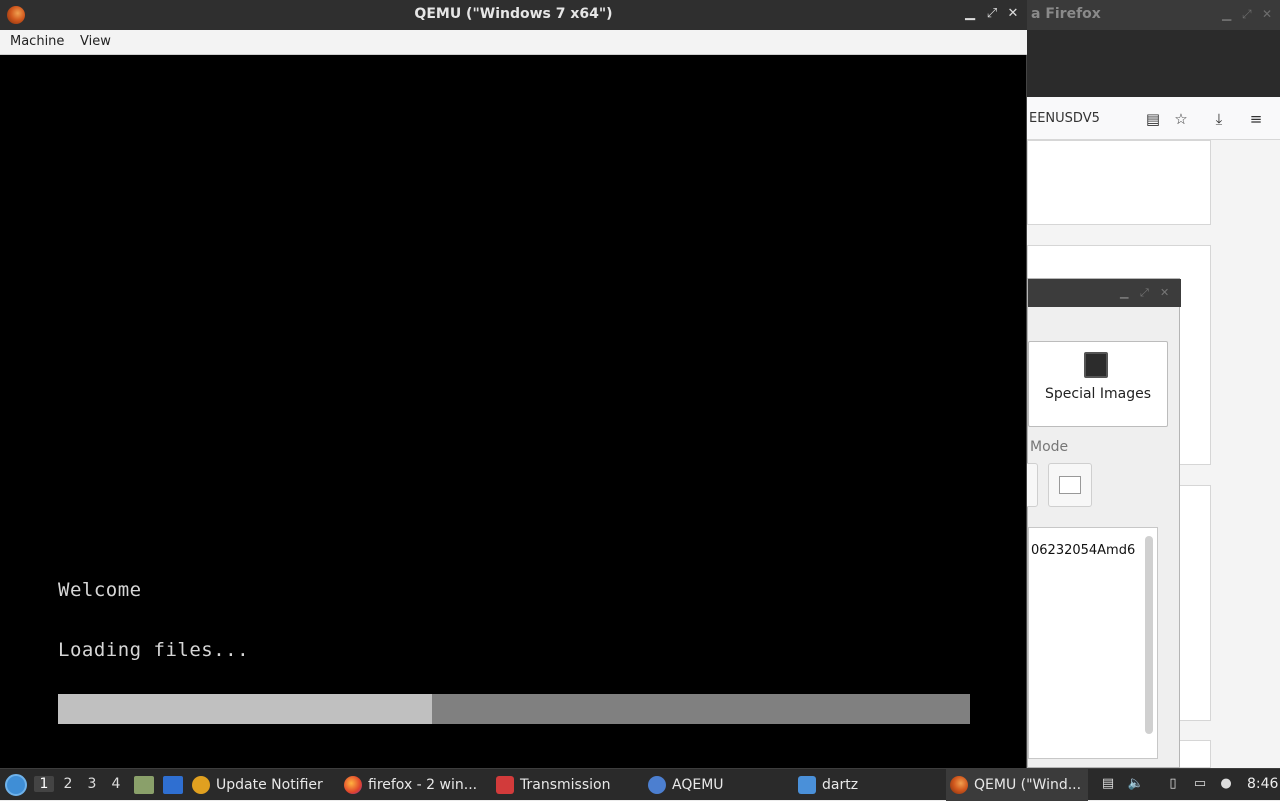 The width and height of the screenshot is (1280, 801). What do you see at coordinates (868, 785) in the screenshot?
I see `task-dartz: dartz` at bounding box center [868, 785].